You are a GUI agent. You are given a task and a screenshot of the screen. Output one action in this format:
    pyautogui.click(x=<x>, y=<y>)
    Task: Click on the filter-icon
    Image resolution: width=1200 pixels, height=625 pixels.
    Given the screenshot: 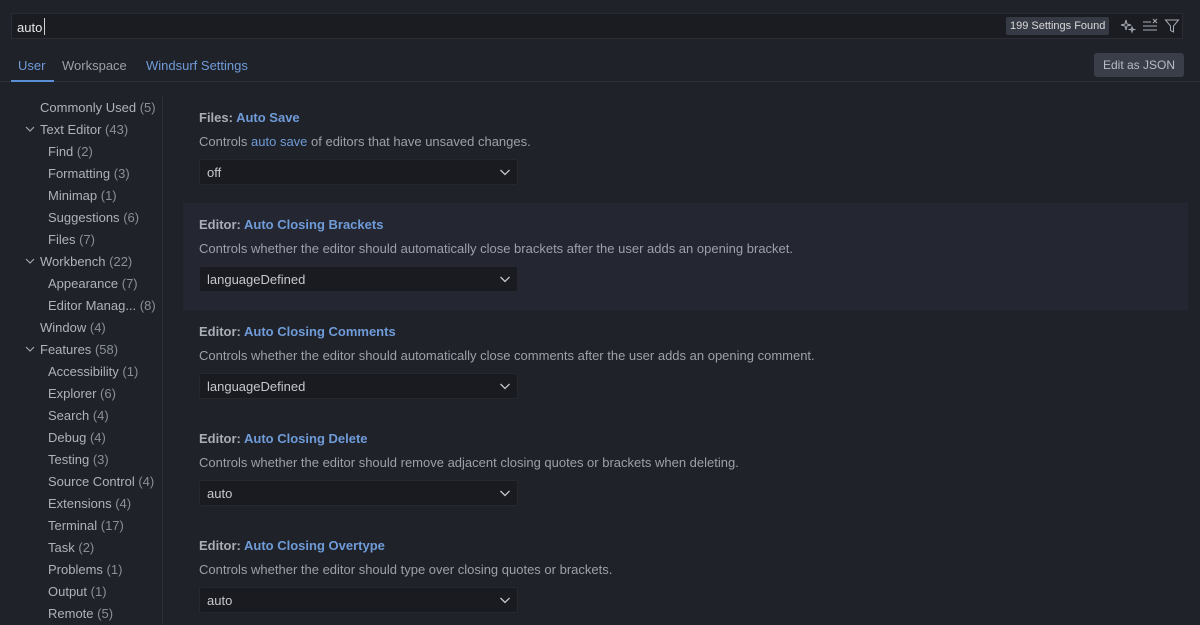 What is the action you would take?
    pyautogui.click(x=1172, y=26)
    